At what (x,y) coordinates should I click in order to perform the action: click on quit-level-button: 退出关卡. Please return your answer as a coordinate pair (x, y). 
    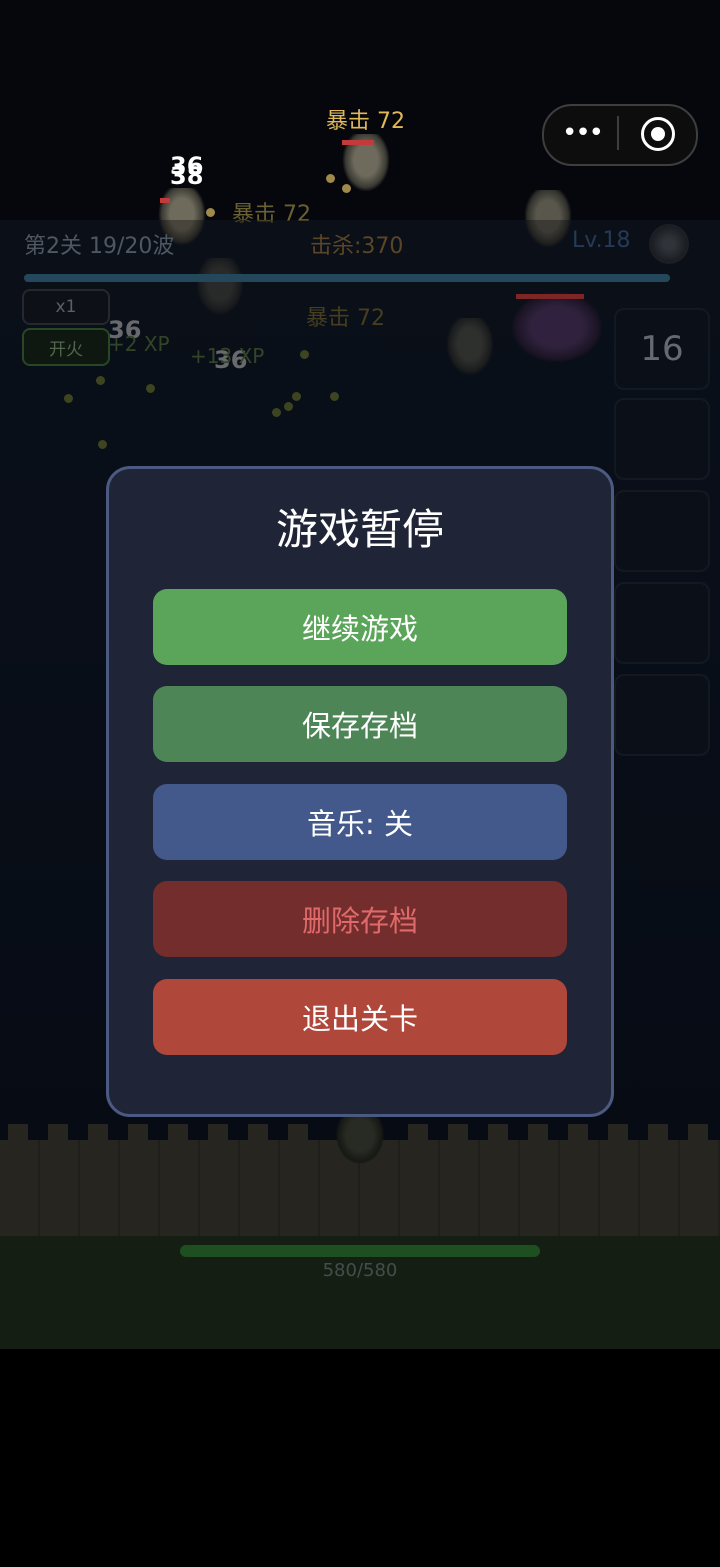
    Looking at the image, I should click on (360, 1017).